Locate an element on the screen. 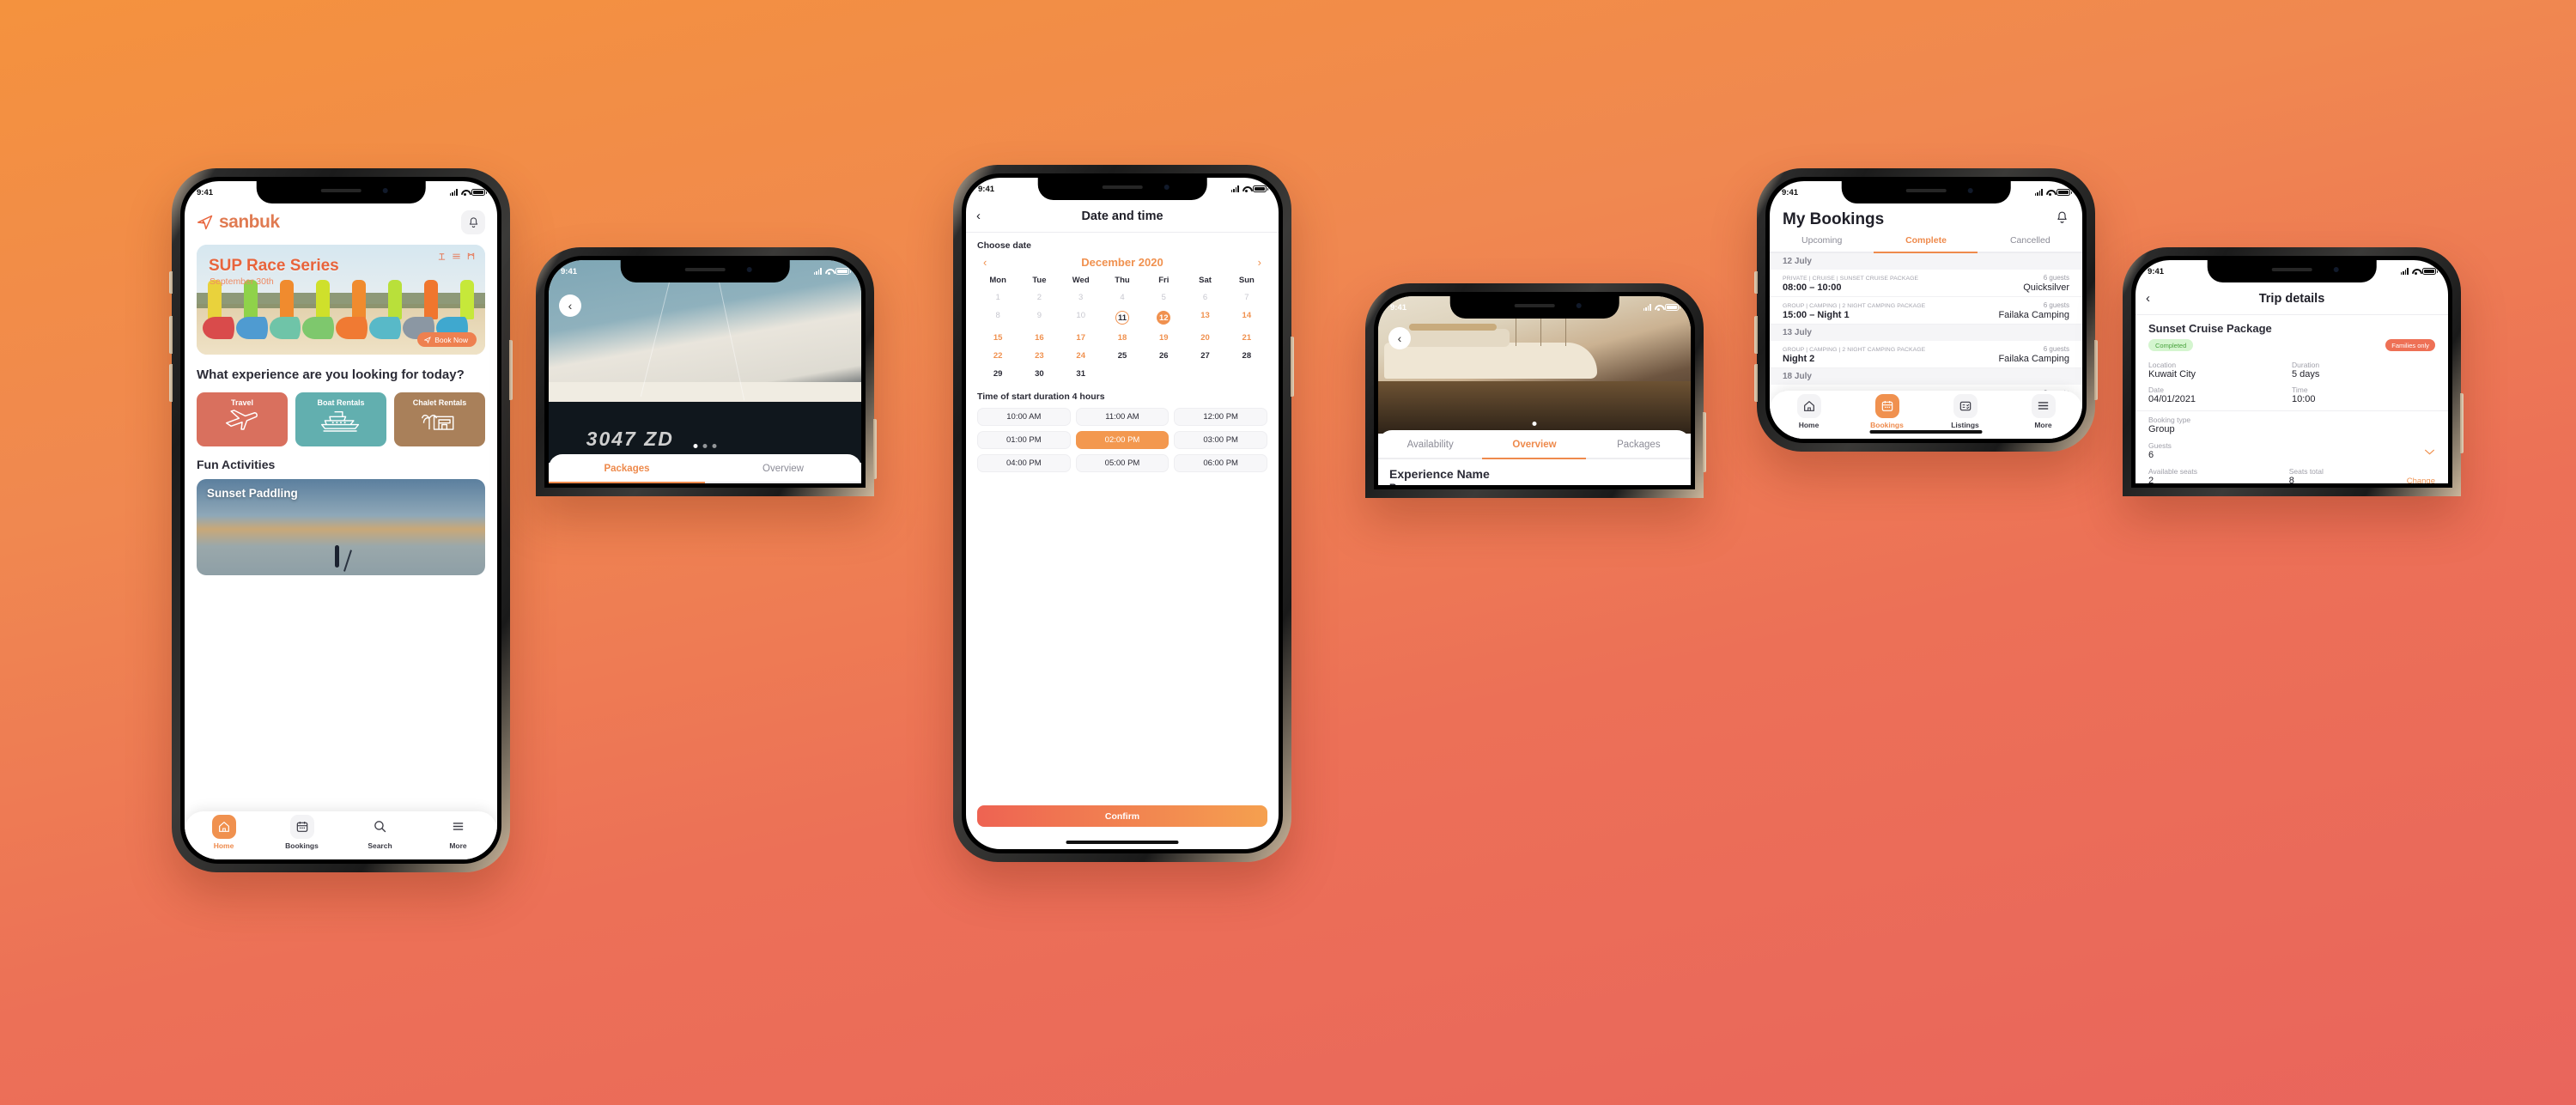 This screenshot has width=2576, height=1105. calendar-day: 23 is located at coordinates (1039, 356).